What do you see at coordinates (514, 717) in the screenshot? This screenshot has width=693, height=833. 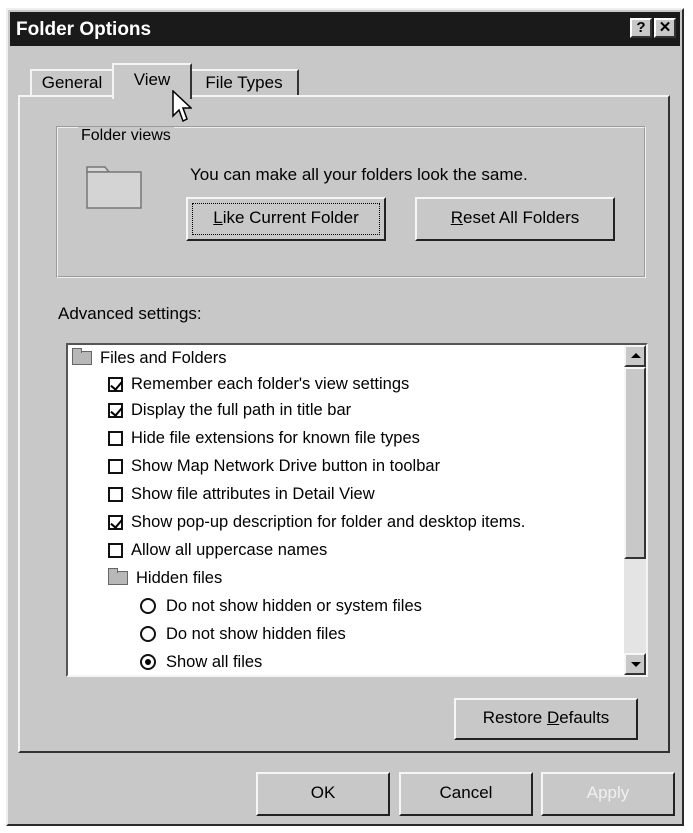 I see `restore-label-pre: Restore` at bounding box center [514, 717].